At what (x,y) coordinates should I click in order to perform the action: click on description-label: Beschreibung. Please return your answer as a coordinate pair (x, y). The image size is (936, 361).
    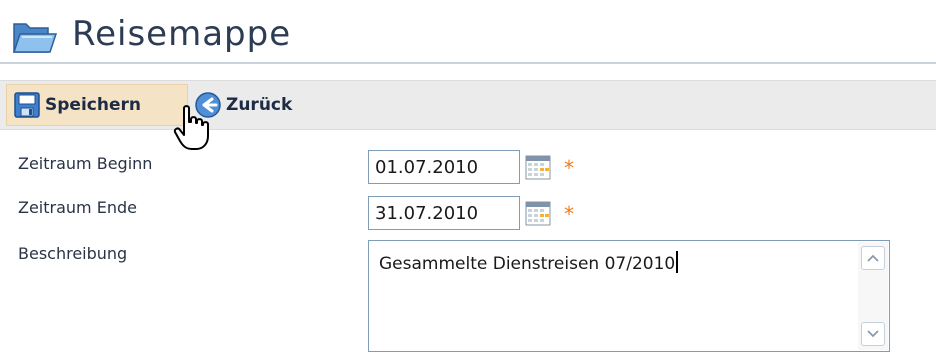
    Looking at the image, I should click on (73, 253).